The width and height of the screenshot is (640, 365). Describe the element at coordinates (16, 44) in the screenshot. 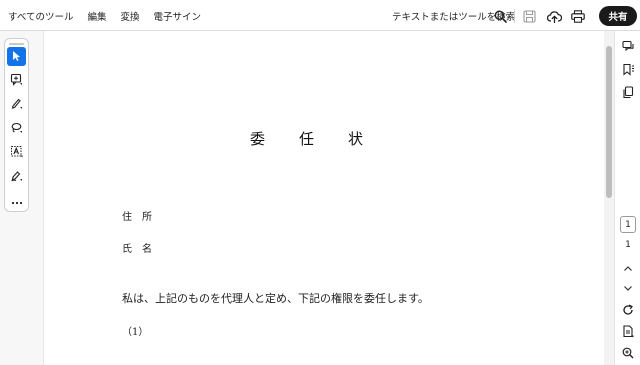

I see `panel-grip` at that location.